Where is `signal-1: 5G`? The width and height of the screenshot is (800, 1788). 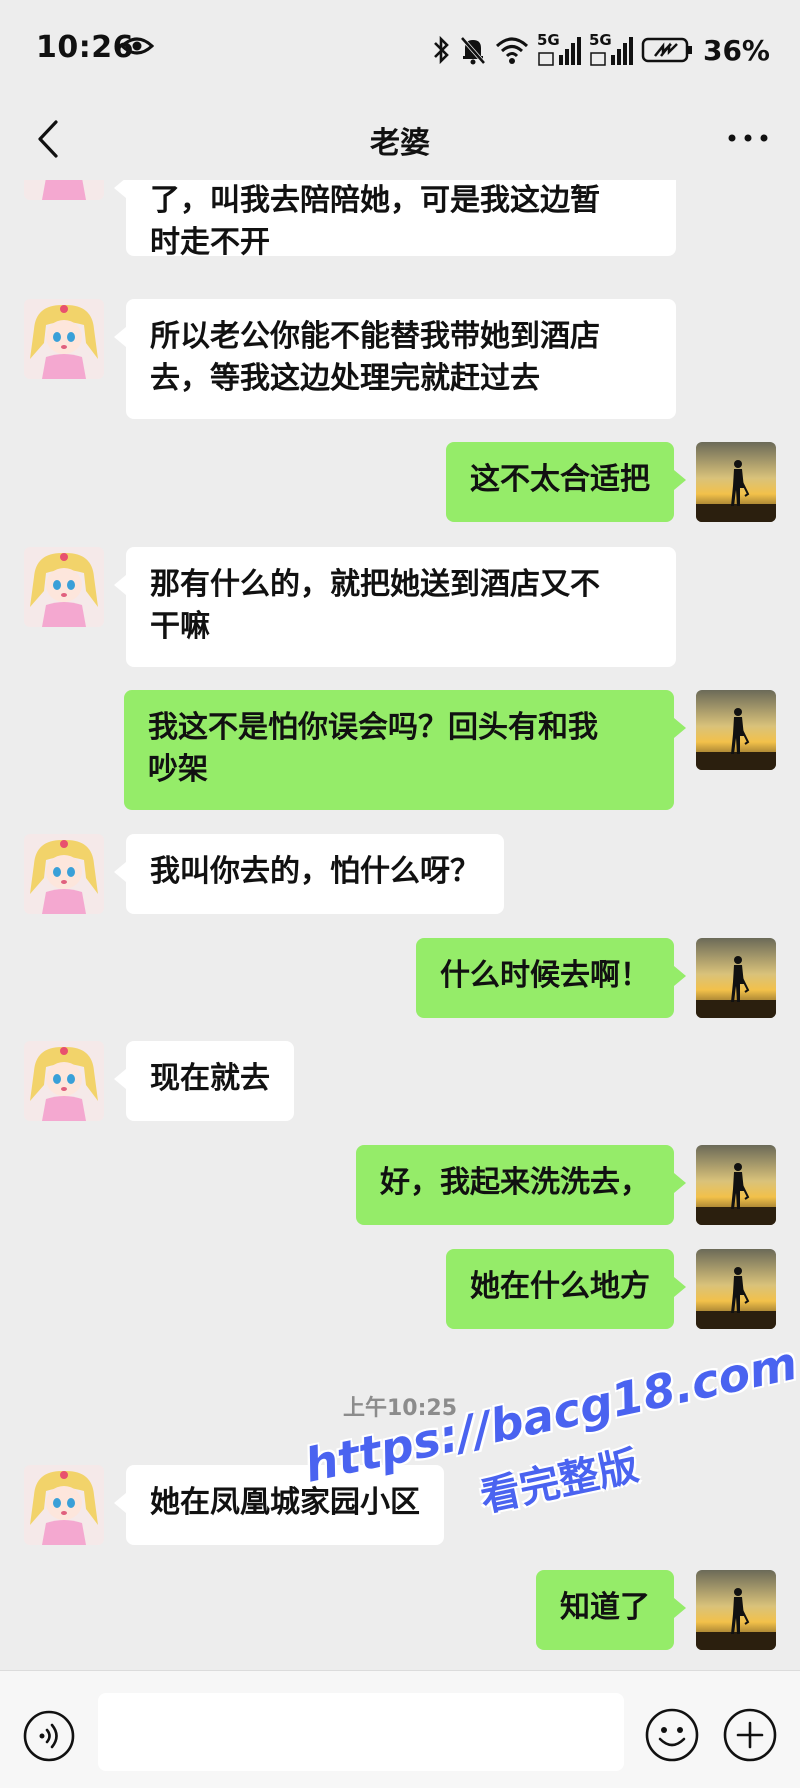
signal-1: 5G is located at coordinates (559, 49).